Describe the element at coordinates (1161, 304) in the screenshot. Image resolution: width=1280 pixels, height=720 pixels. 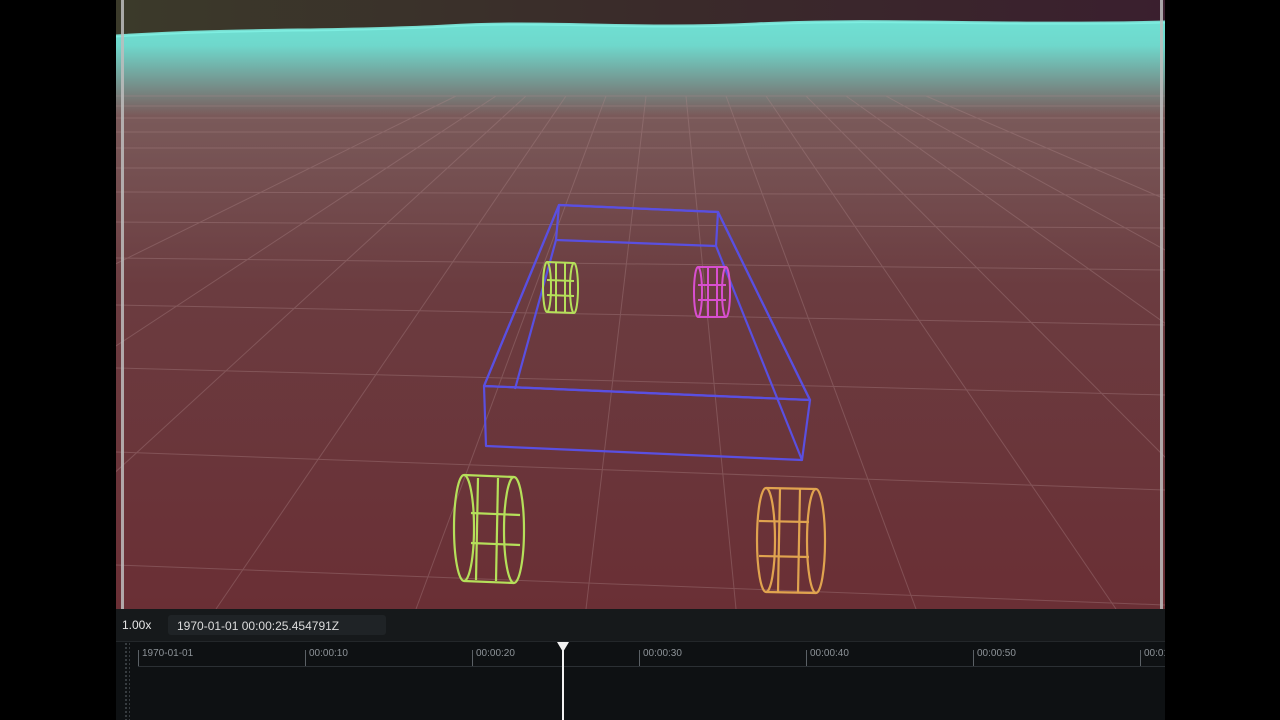
I see `viewport-border-right` at that location.